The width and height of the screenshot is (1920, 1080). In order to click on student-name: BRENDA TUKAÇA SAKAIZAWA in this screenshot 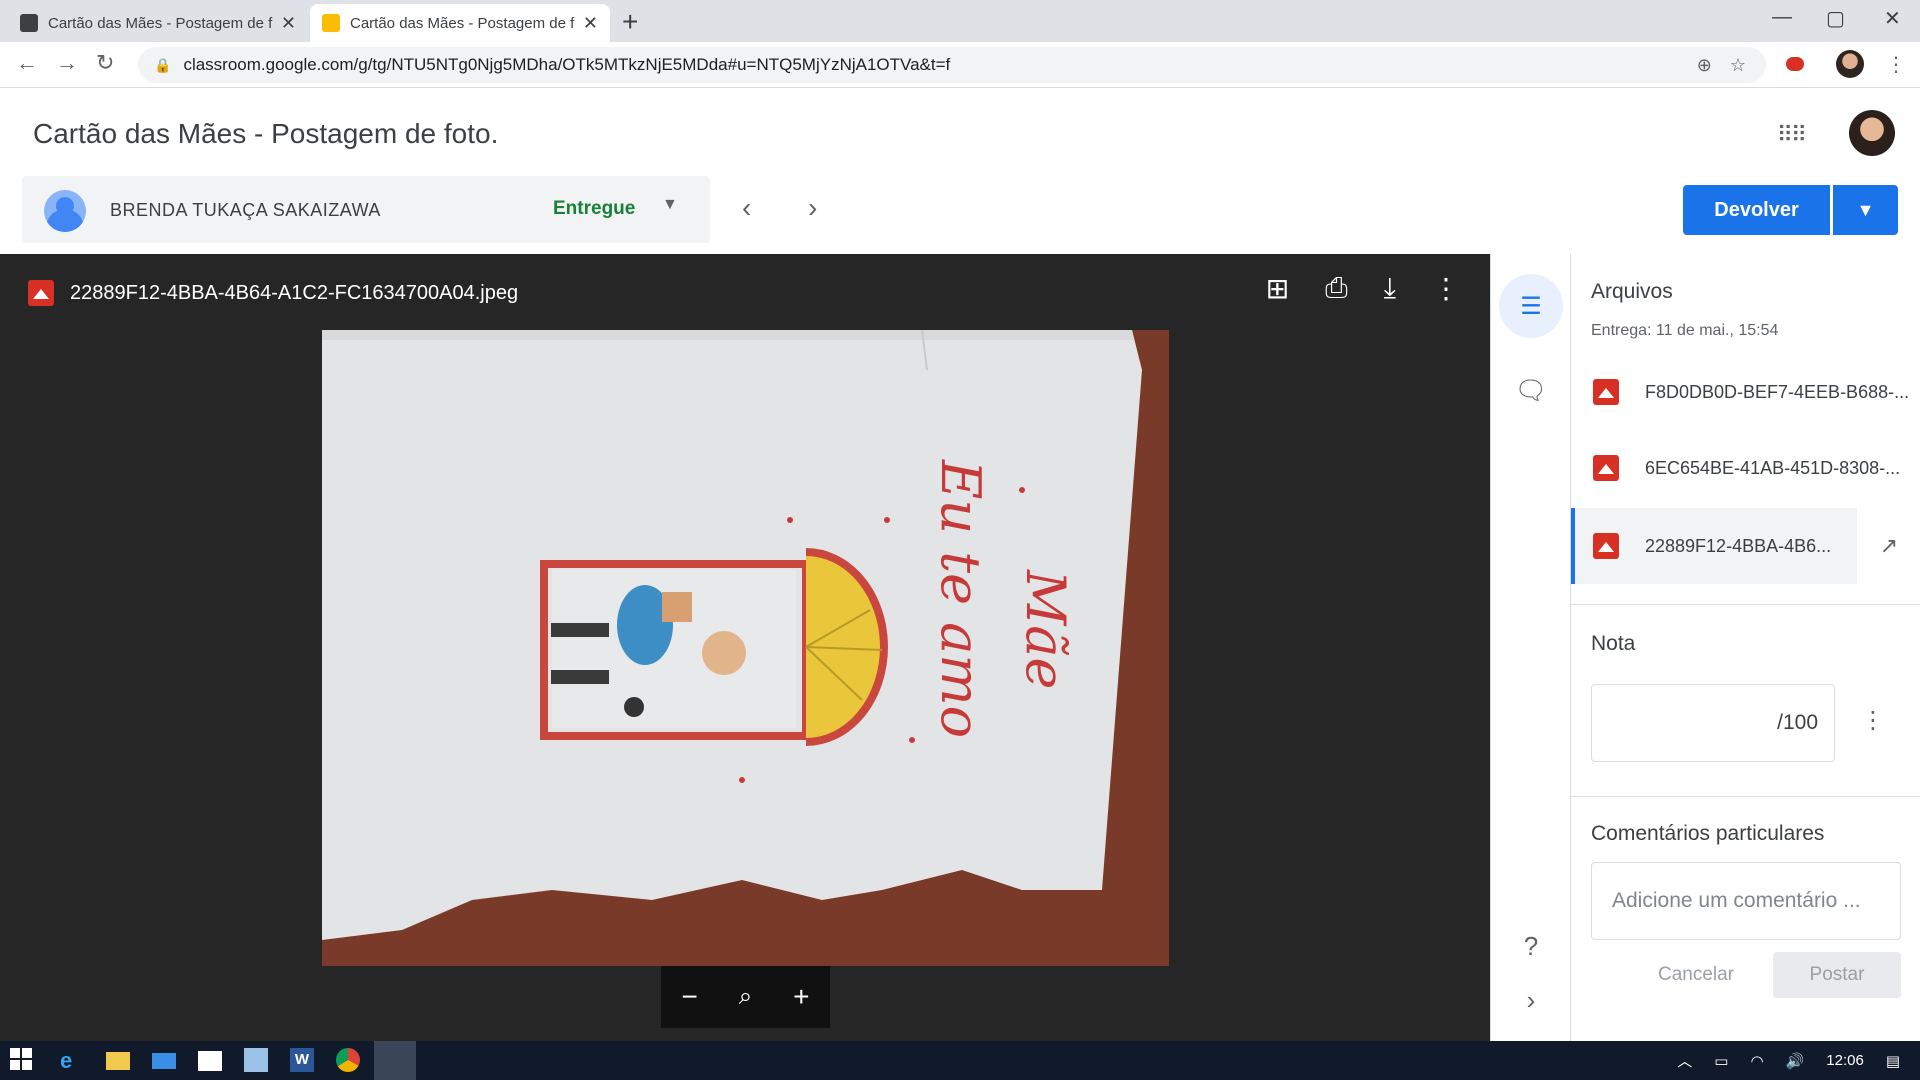, I will do `click(245, 210)`.